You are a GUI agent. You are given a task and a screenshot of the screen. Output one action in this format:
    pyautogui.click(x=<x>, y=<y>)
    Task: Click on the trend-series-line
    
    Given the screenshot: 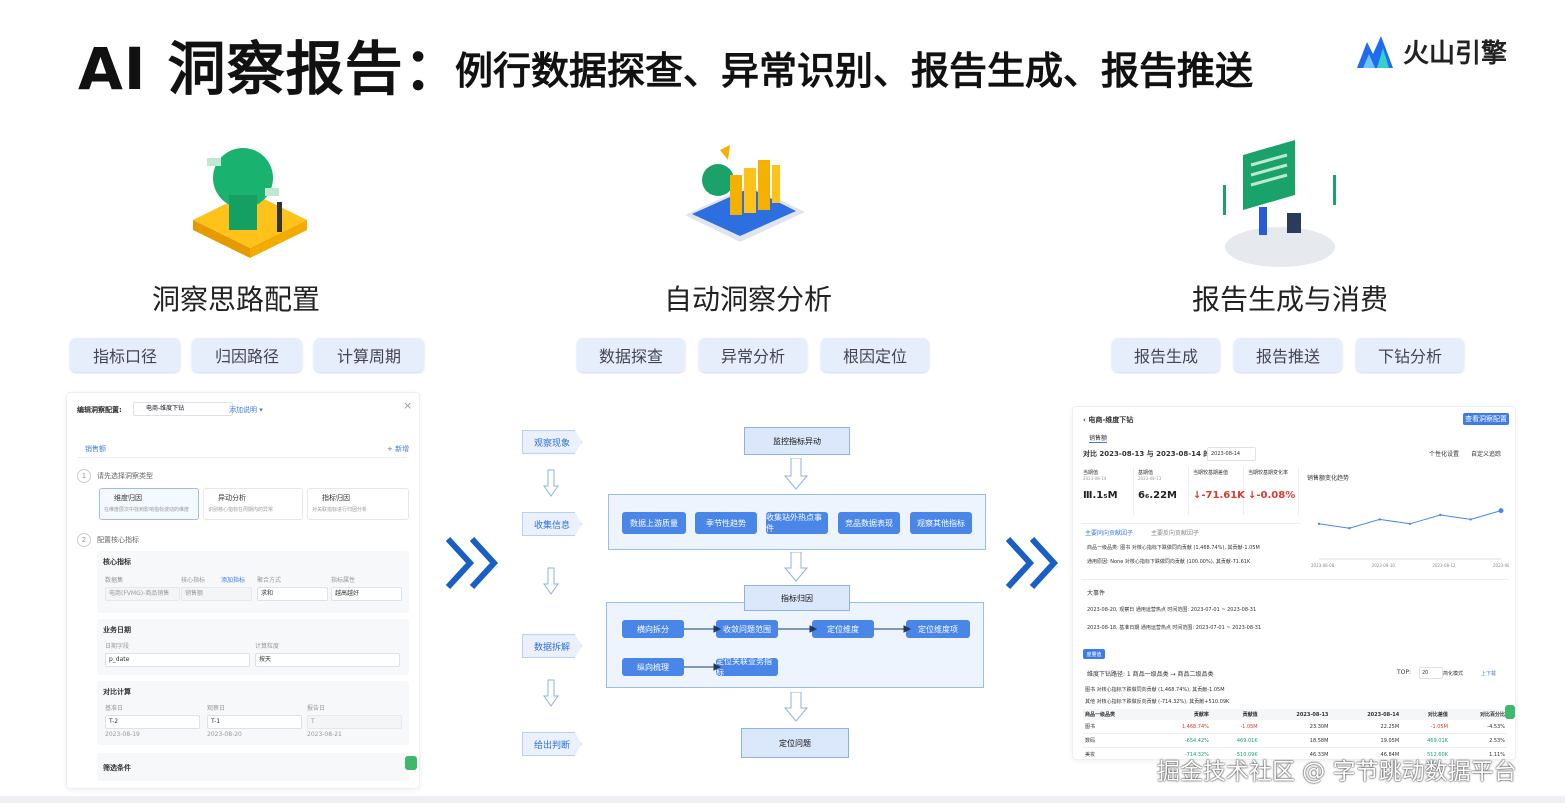 What is the action you would take?
    pyautogui.click(x=1410, y=519)
    